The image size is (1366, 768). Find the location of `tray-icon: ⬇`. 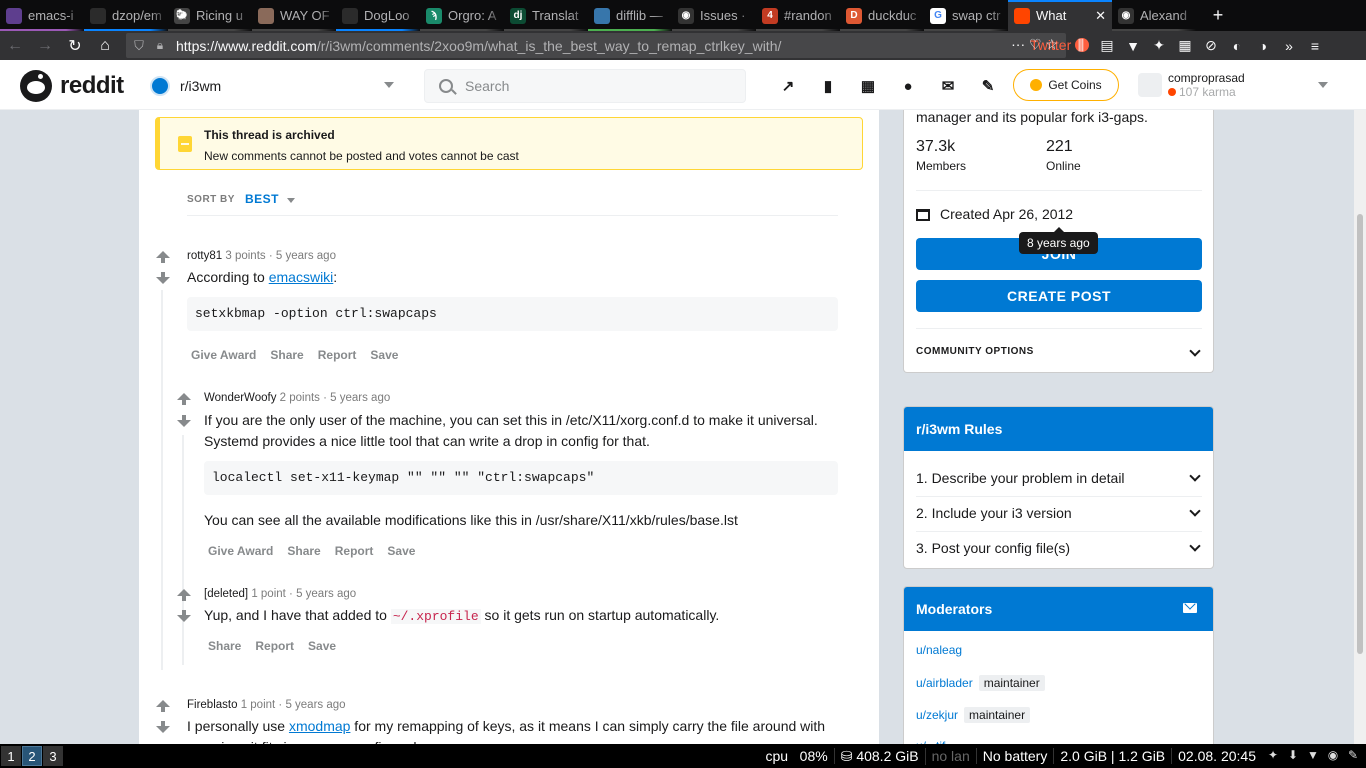

tray-icon: ⬇ is located at coordinates (1293, 755).